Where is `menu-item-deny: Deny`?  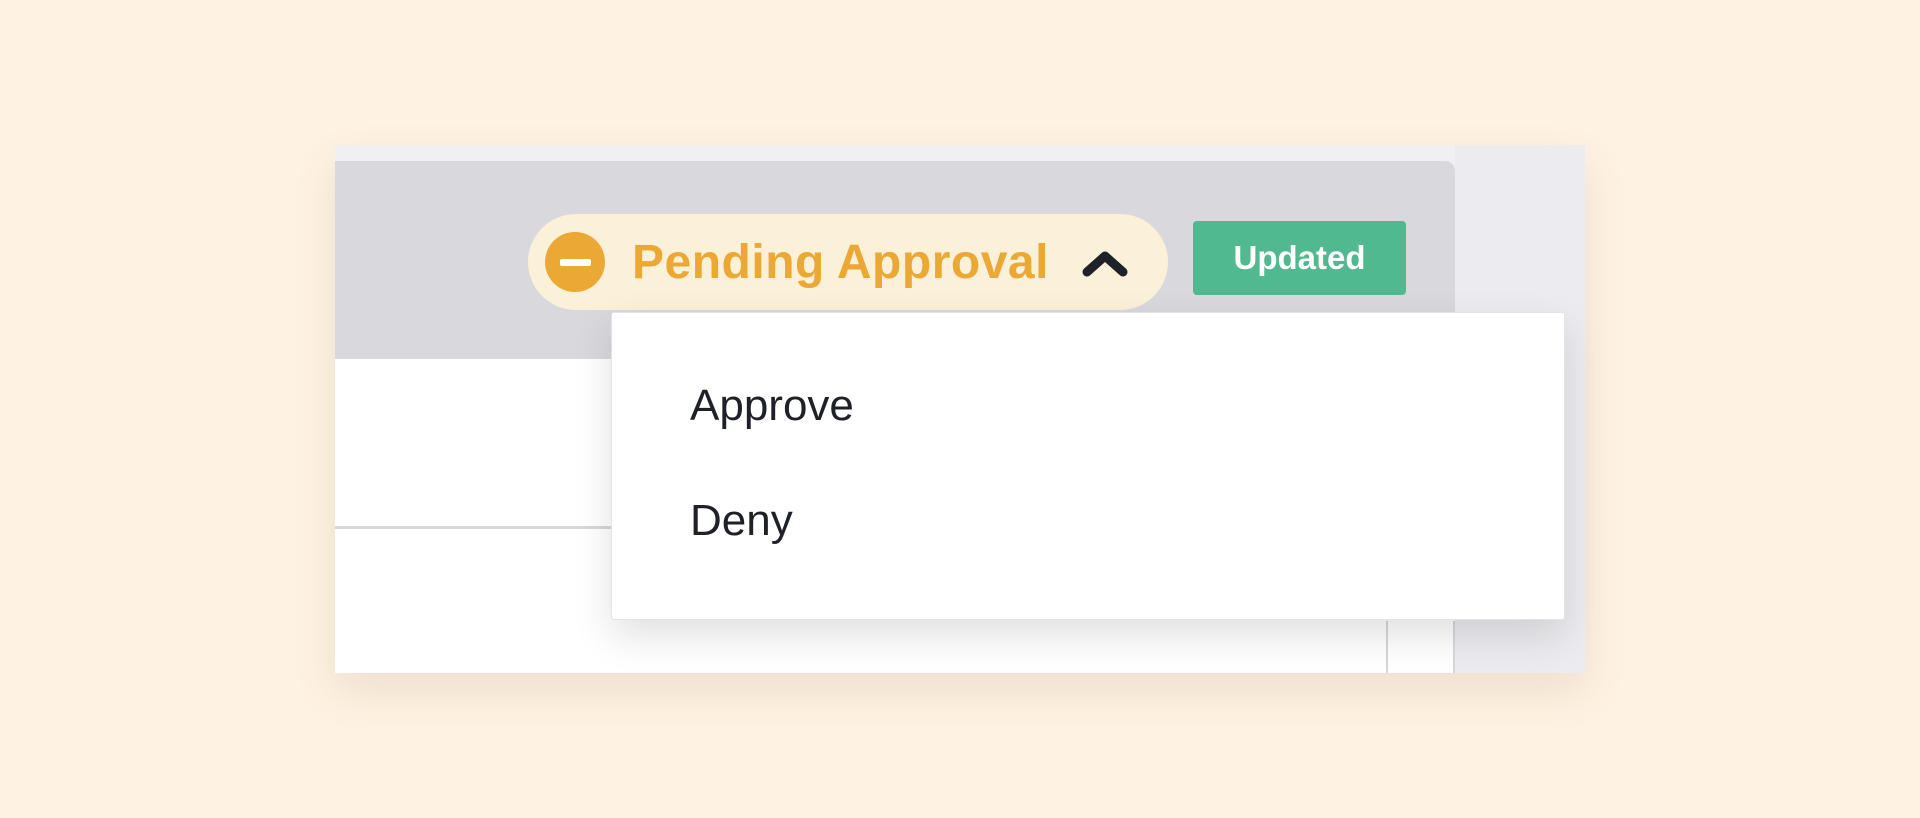
menu-item-deny: Deny is located at coordinates (741, 521).